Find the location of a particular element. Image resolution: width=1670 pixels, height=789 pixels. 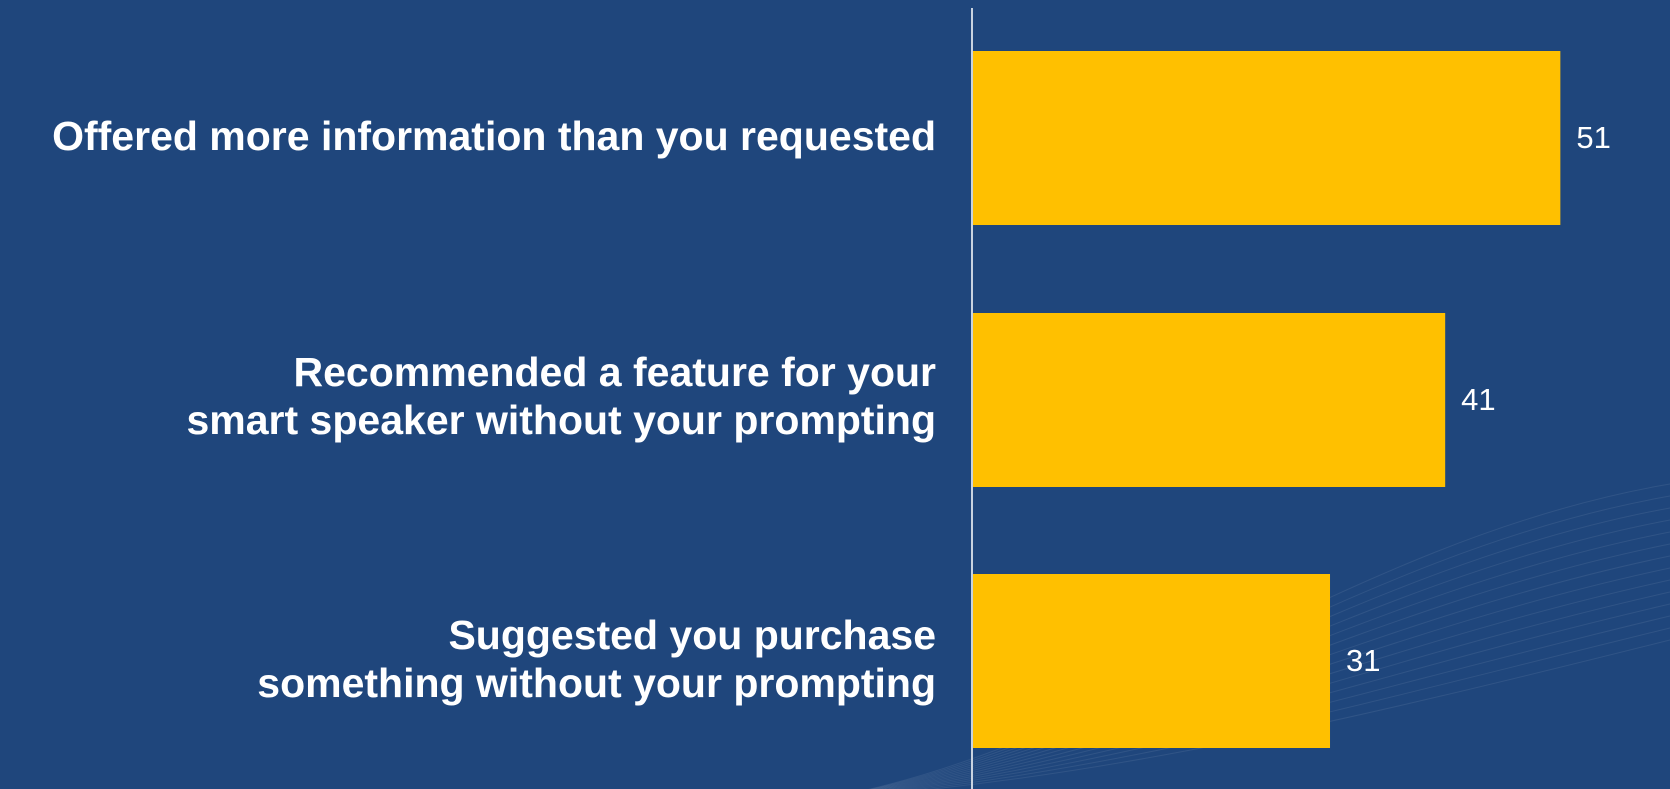

data-label-1: 51 is located at coordinates (1593, 137).